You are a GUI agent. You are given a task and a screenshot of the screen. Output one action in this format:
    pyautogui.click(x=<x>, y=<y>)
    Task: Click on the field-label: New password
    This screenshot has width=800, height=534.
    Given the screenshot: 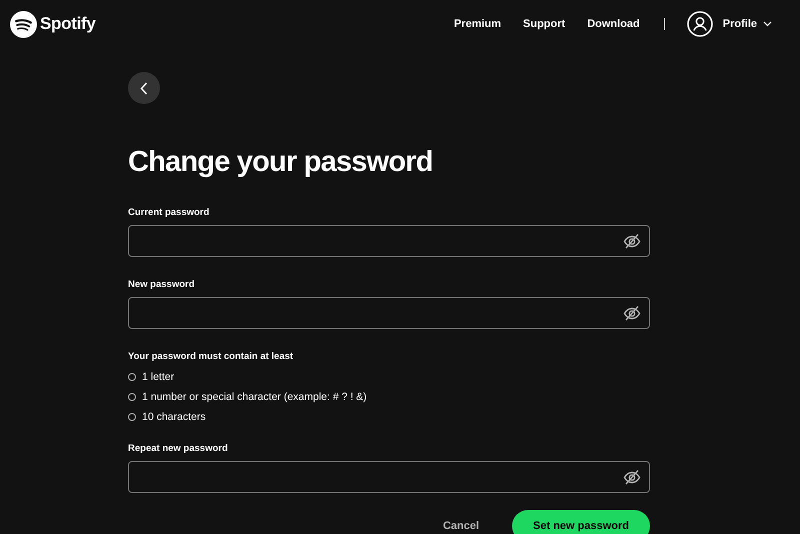 What is the action you would take?
    pyautogui.click(x=162, y=284)
    